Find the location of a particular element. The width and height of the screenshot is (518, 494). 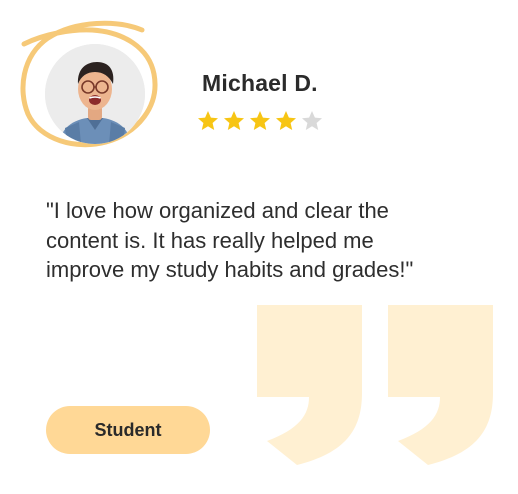

person-photo-avatar-icon is located at coordinates (95, 94).